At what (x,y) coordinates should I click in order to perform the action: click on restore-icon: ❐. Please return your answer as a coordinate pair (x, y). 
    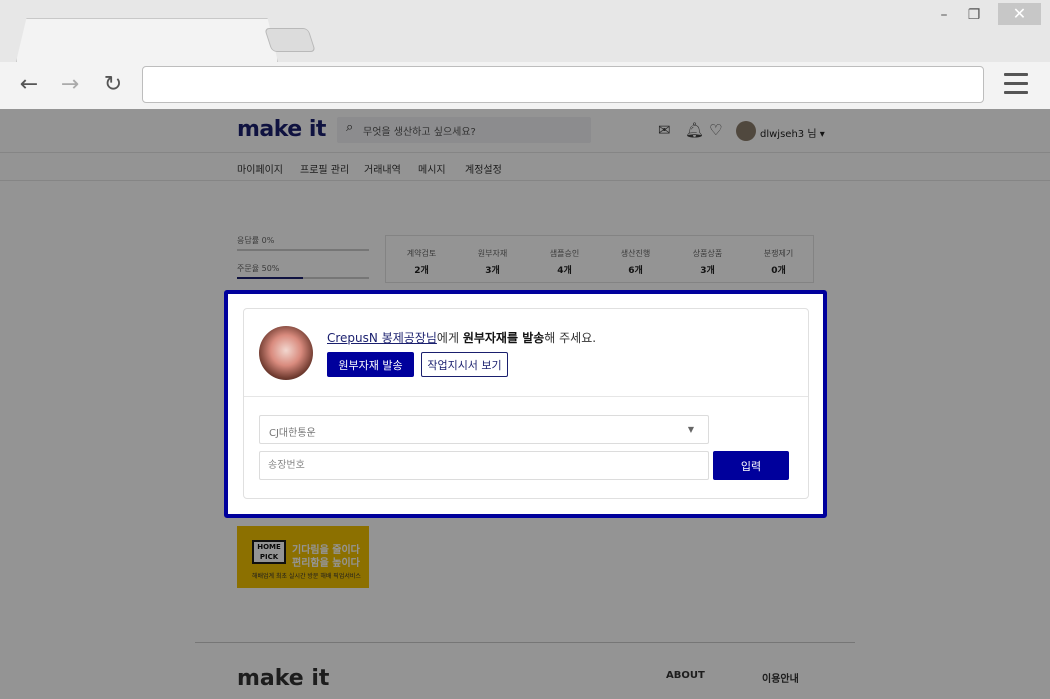
    Looking at the image, I should click on (974, 15).